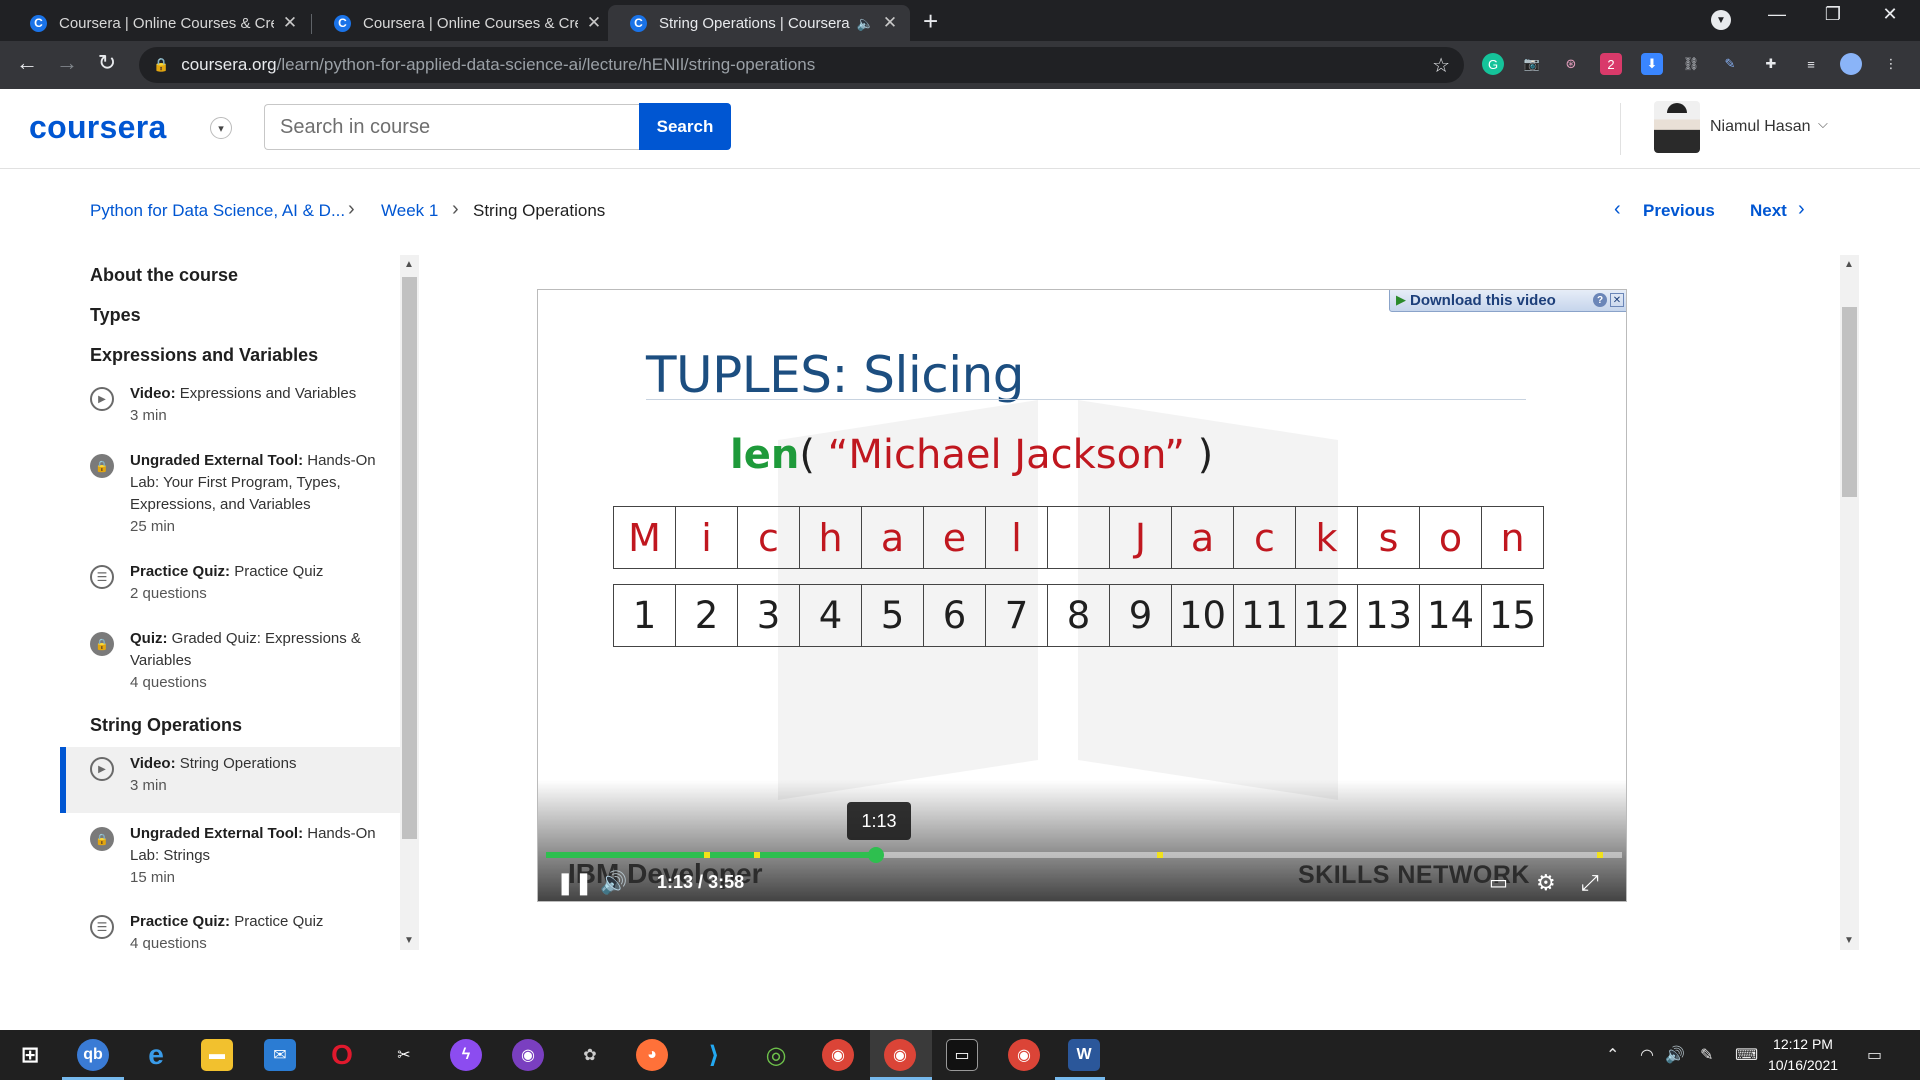 The width and height of the screenshot is (1920, 1080). Describe the element at coordinates (1617, 300) in the screenshot. I see `close-icon: ✕` at that location.